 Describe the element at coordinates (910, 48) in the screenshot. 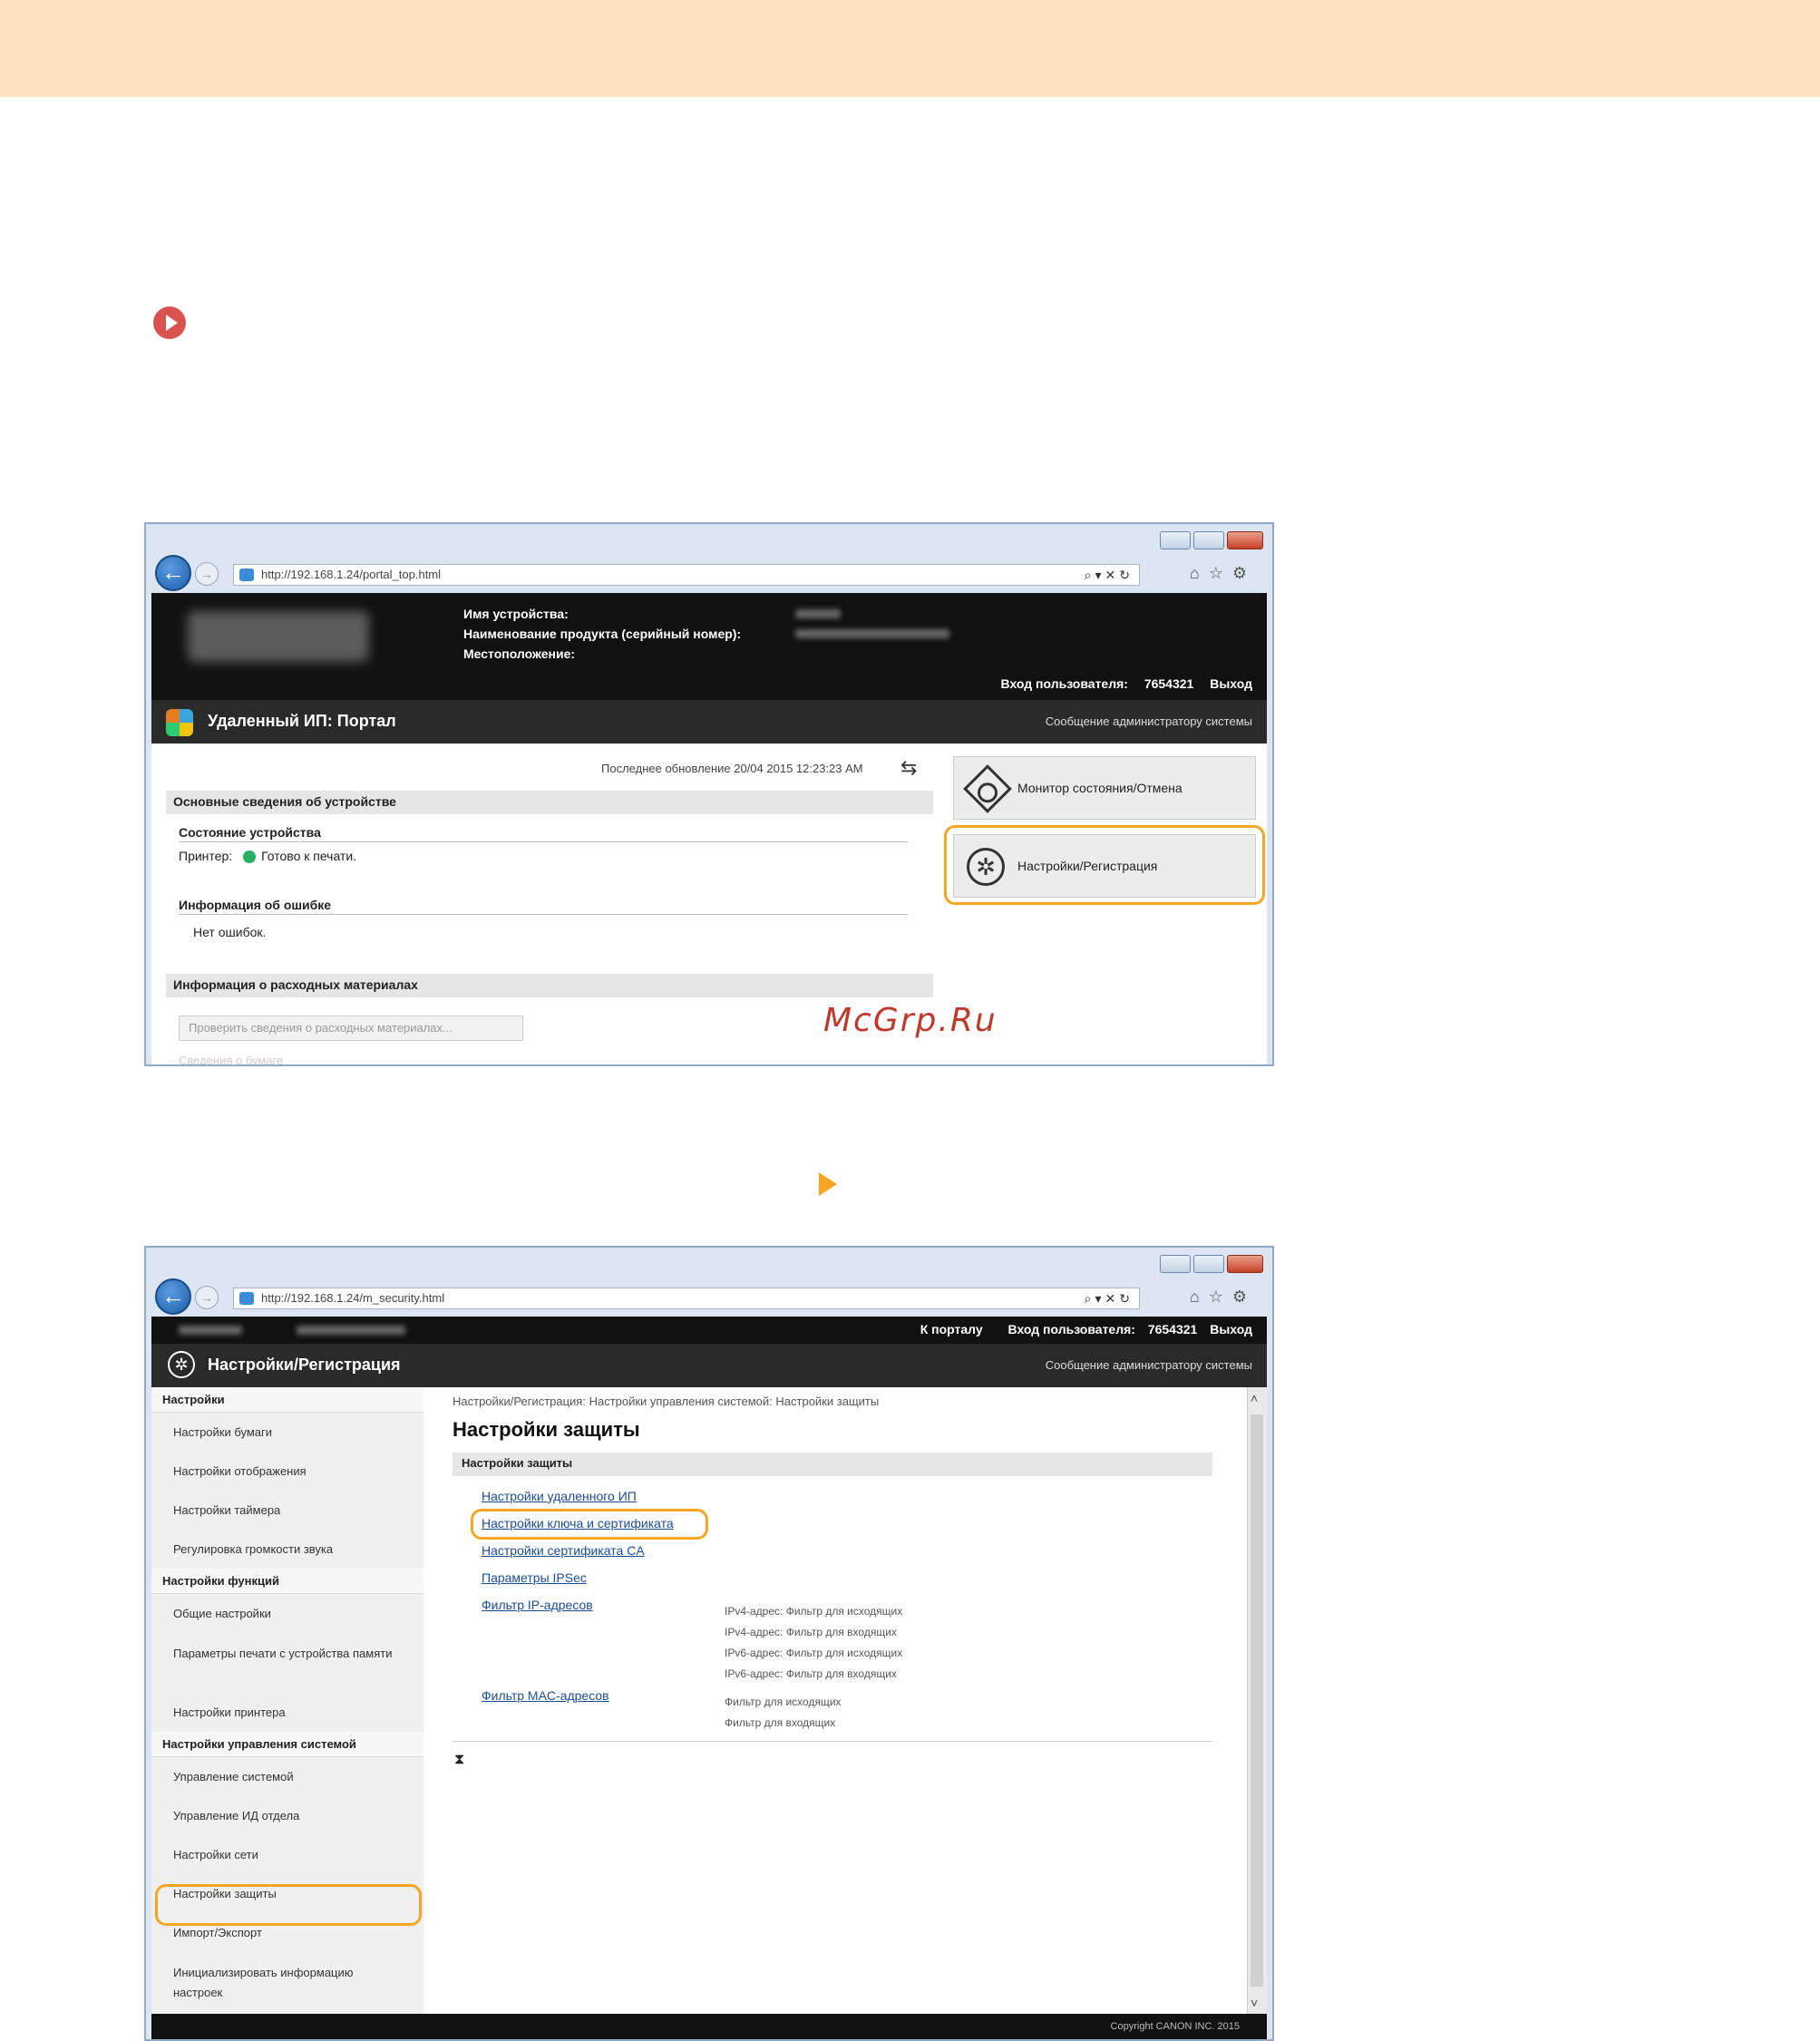

I see `top-band` at that location.